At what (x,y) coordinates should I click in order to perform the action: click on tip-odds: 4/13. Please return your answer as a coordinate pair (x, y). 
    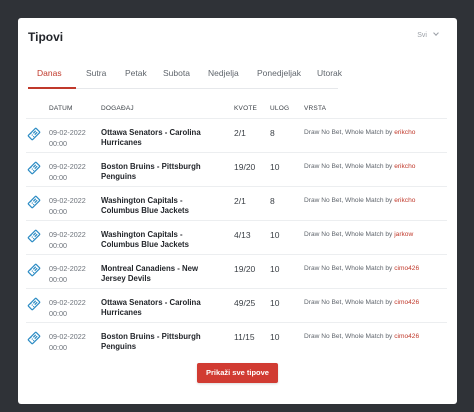
    Looking at the image, I should click on (242, 235).